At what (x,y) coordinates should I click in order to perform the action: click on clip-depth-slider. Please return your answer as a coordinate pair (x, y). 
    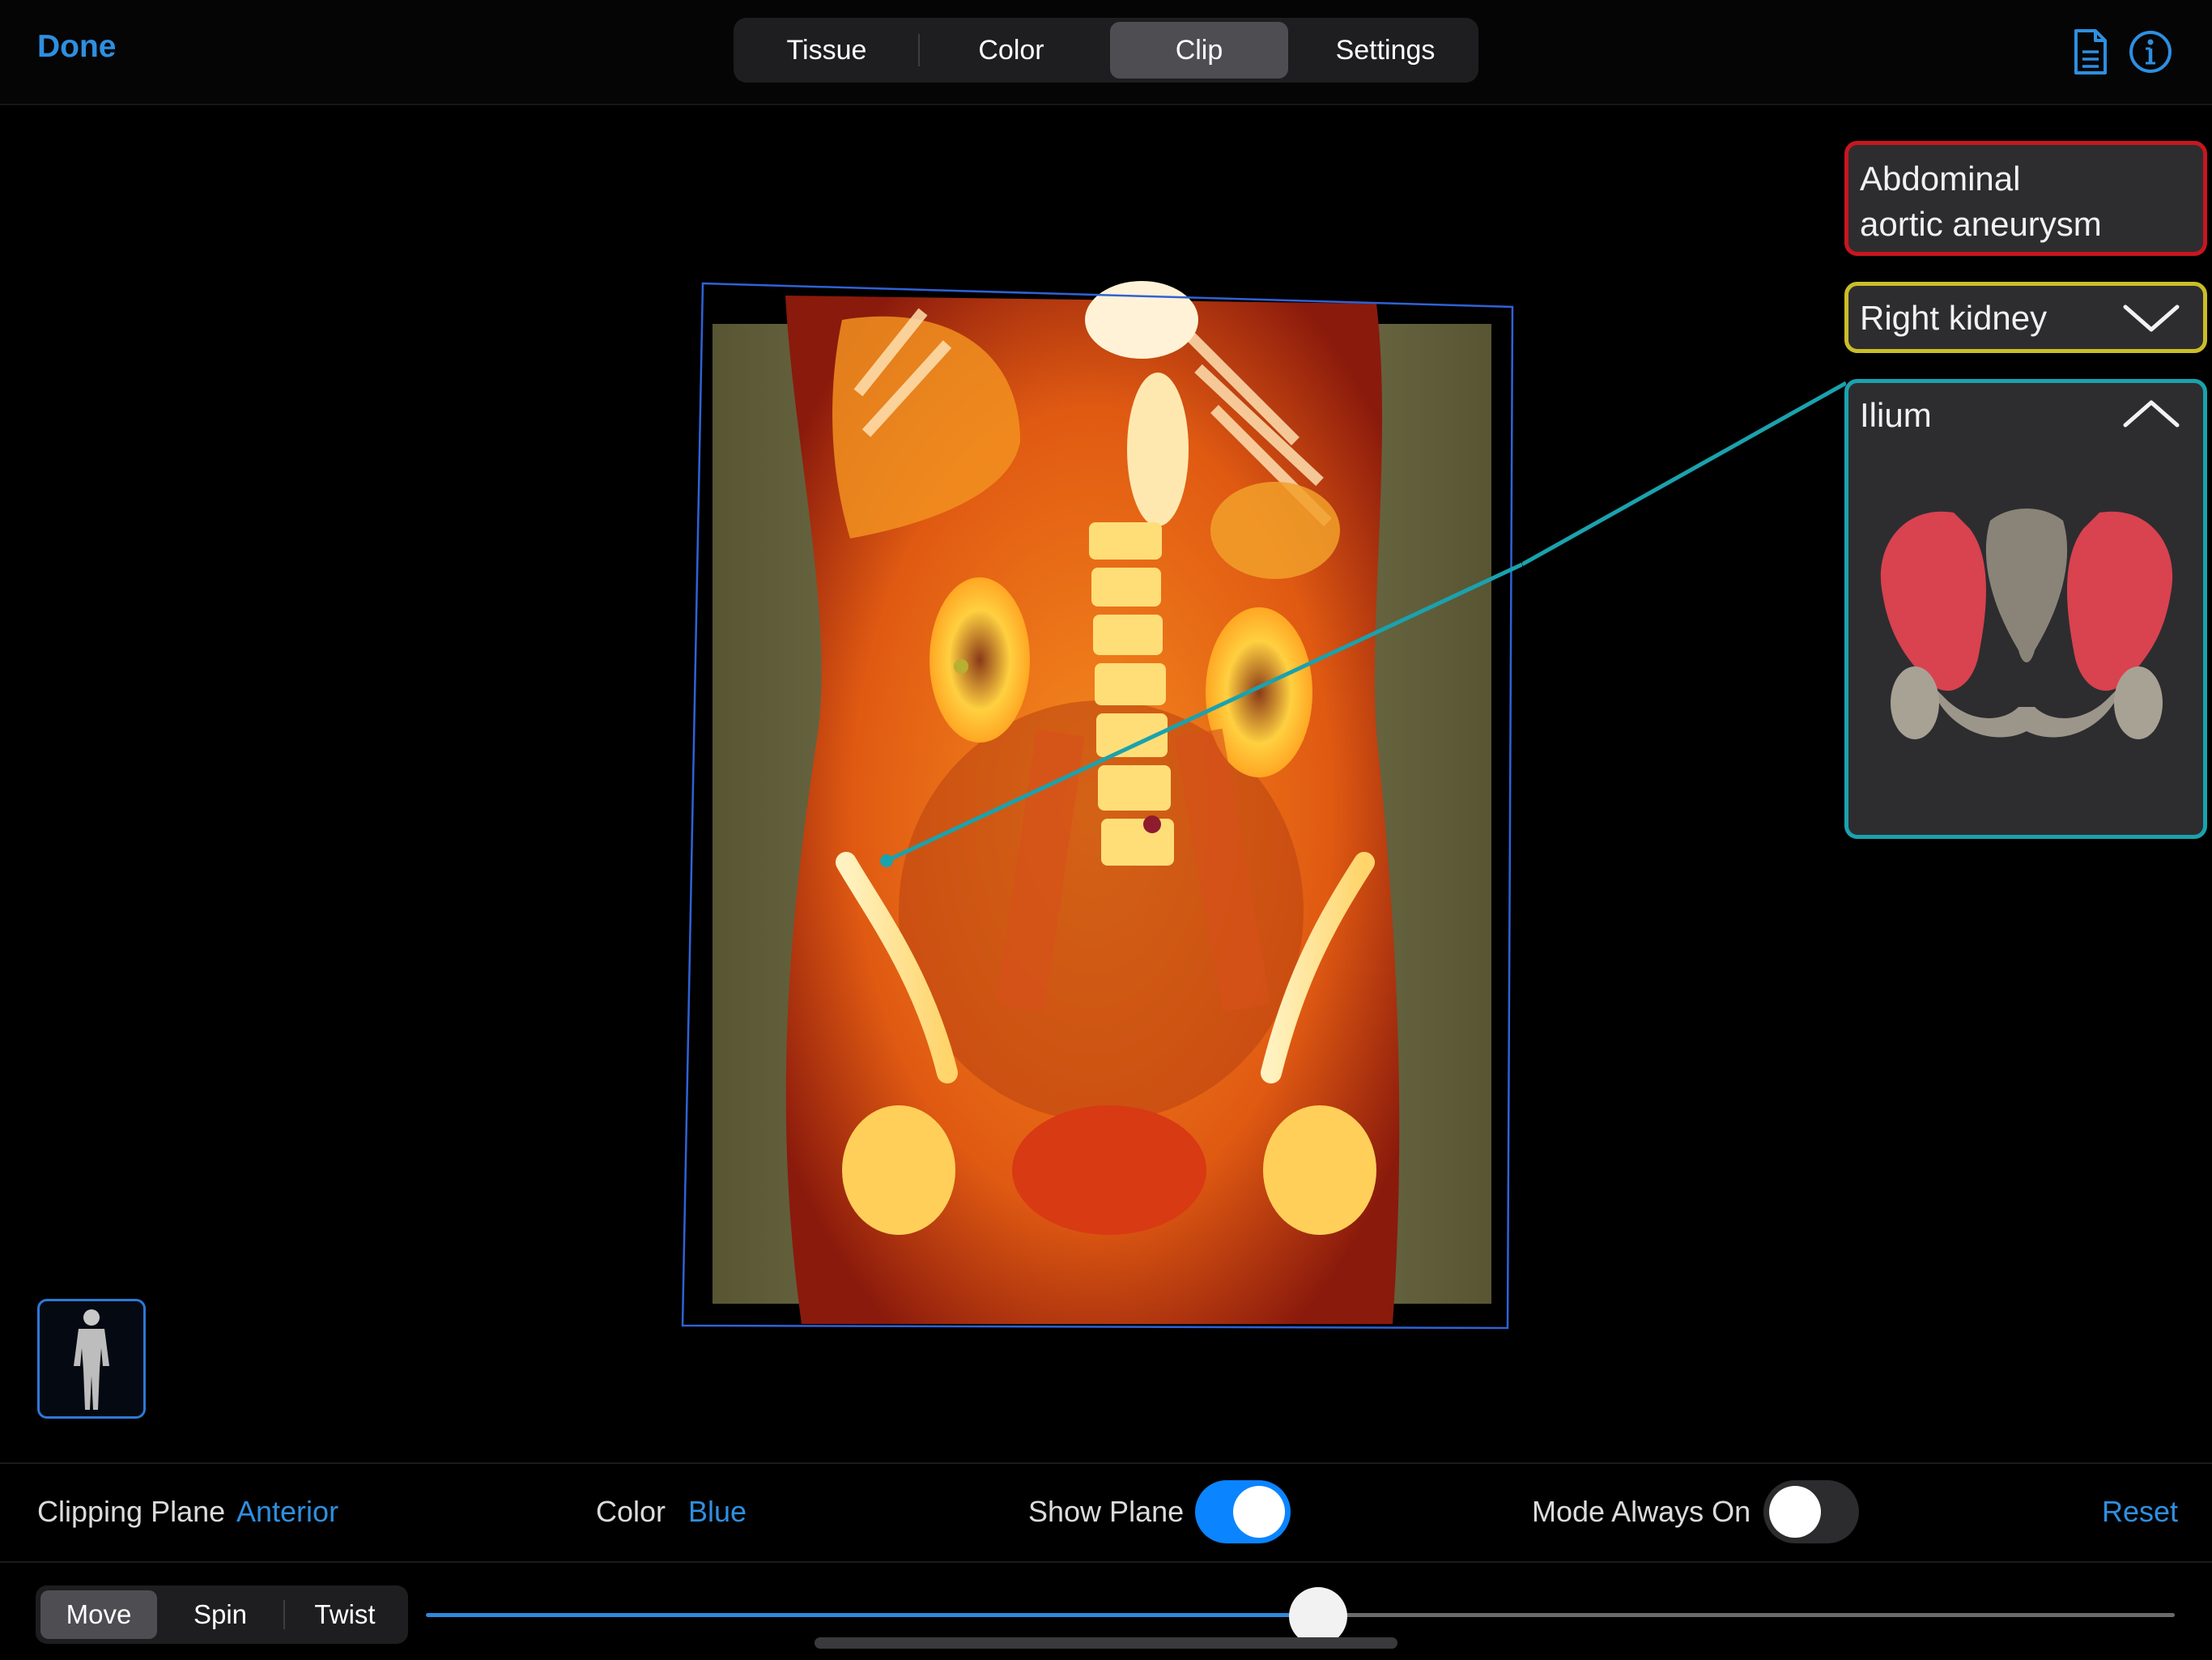
    Looking at the image, I should click on (1301, 1616).